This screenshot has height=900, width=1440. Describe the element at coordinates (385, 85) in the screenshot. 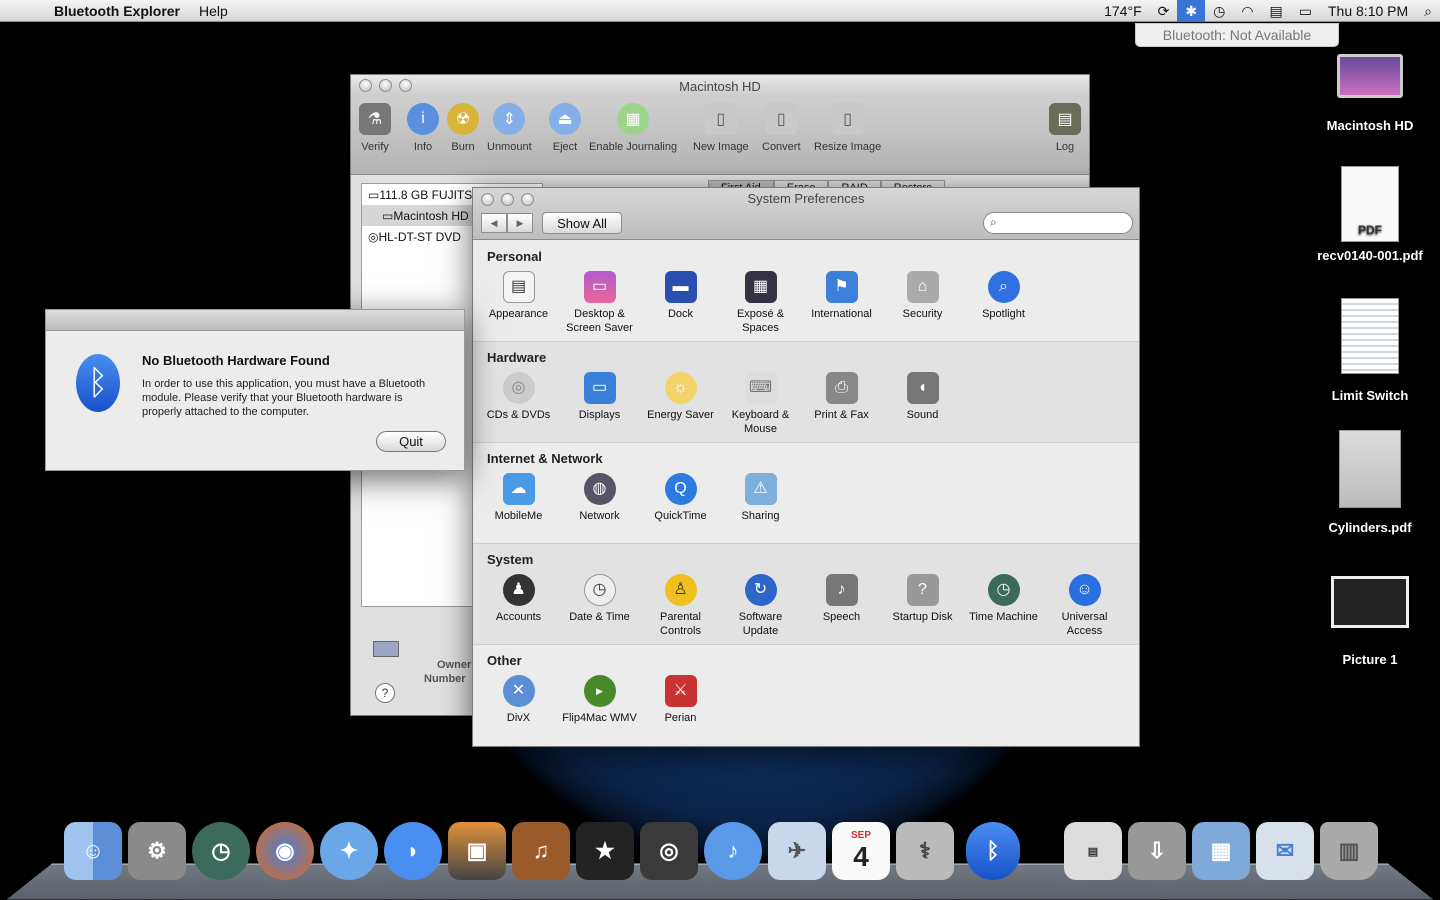

I see `minimize-button` at that location.